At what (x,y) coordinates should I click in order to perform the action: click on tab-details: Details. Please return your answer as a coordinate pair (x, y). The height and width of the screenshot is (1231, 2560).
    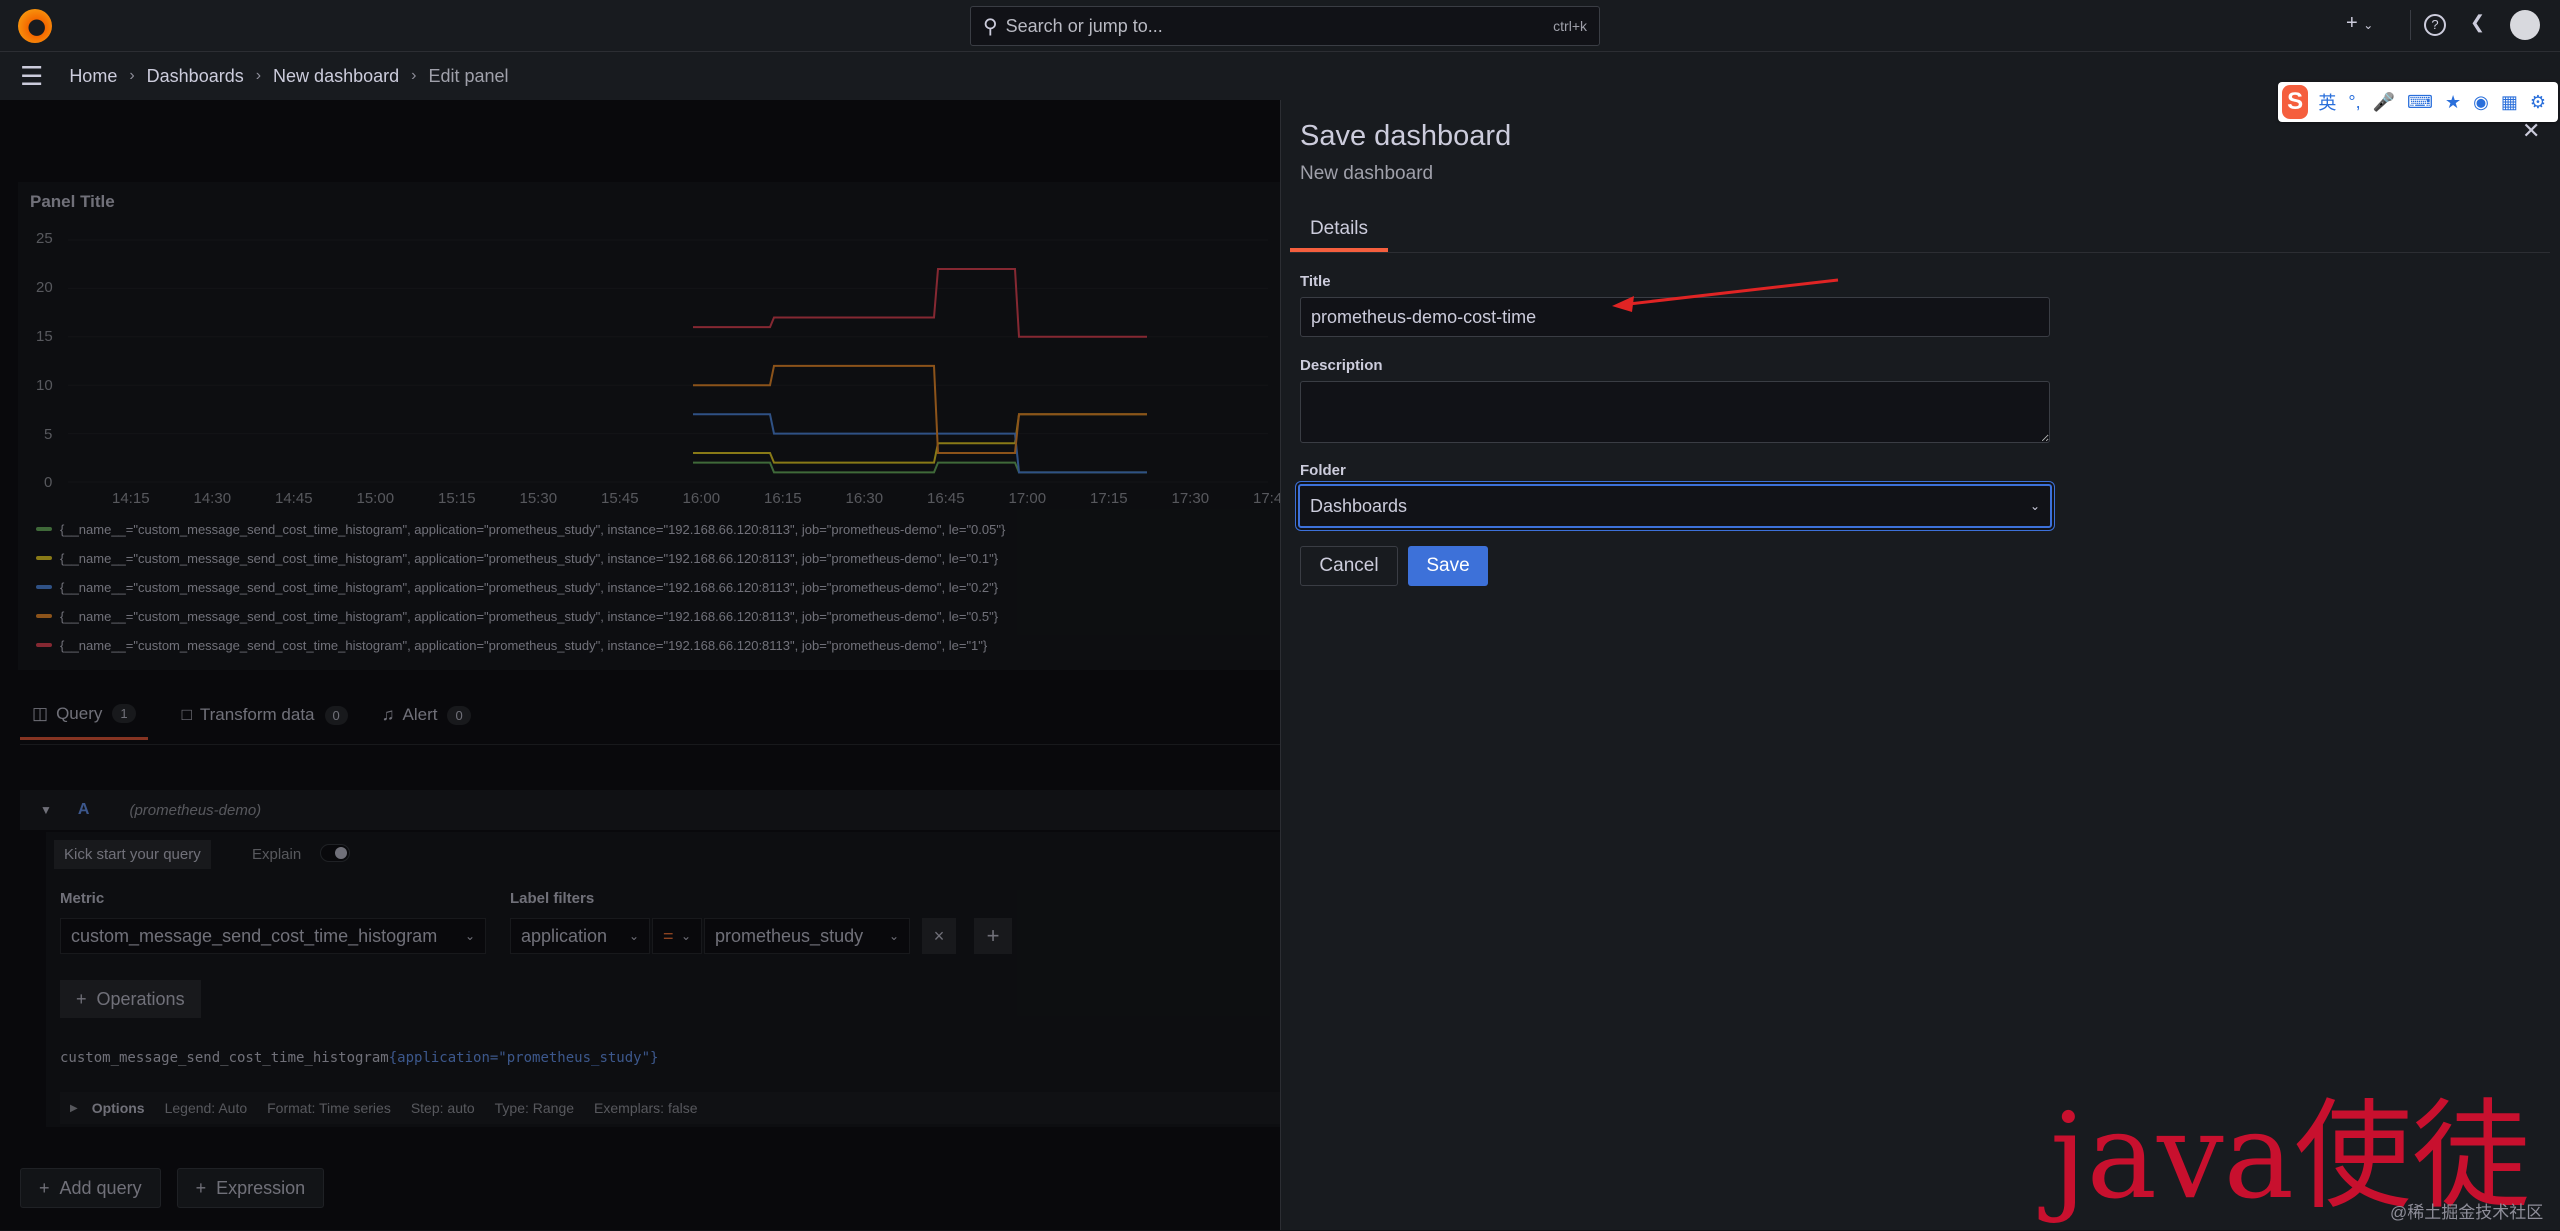
    Looking at the image, I should click on (1339, 232).